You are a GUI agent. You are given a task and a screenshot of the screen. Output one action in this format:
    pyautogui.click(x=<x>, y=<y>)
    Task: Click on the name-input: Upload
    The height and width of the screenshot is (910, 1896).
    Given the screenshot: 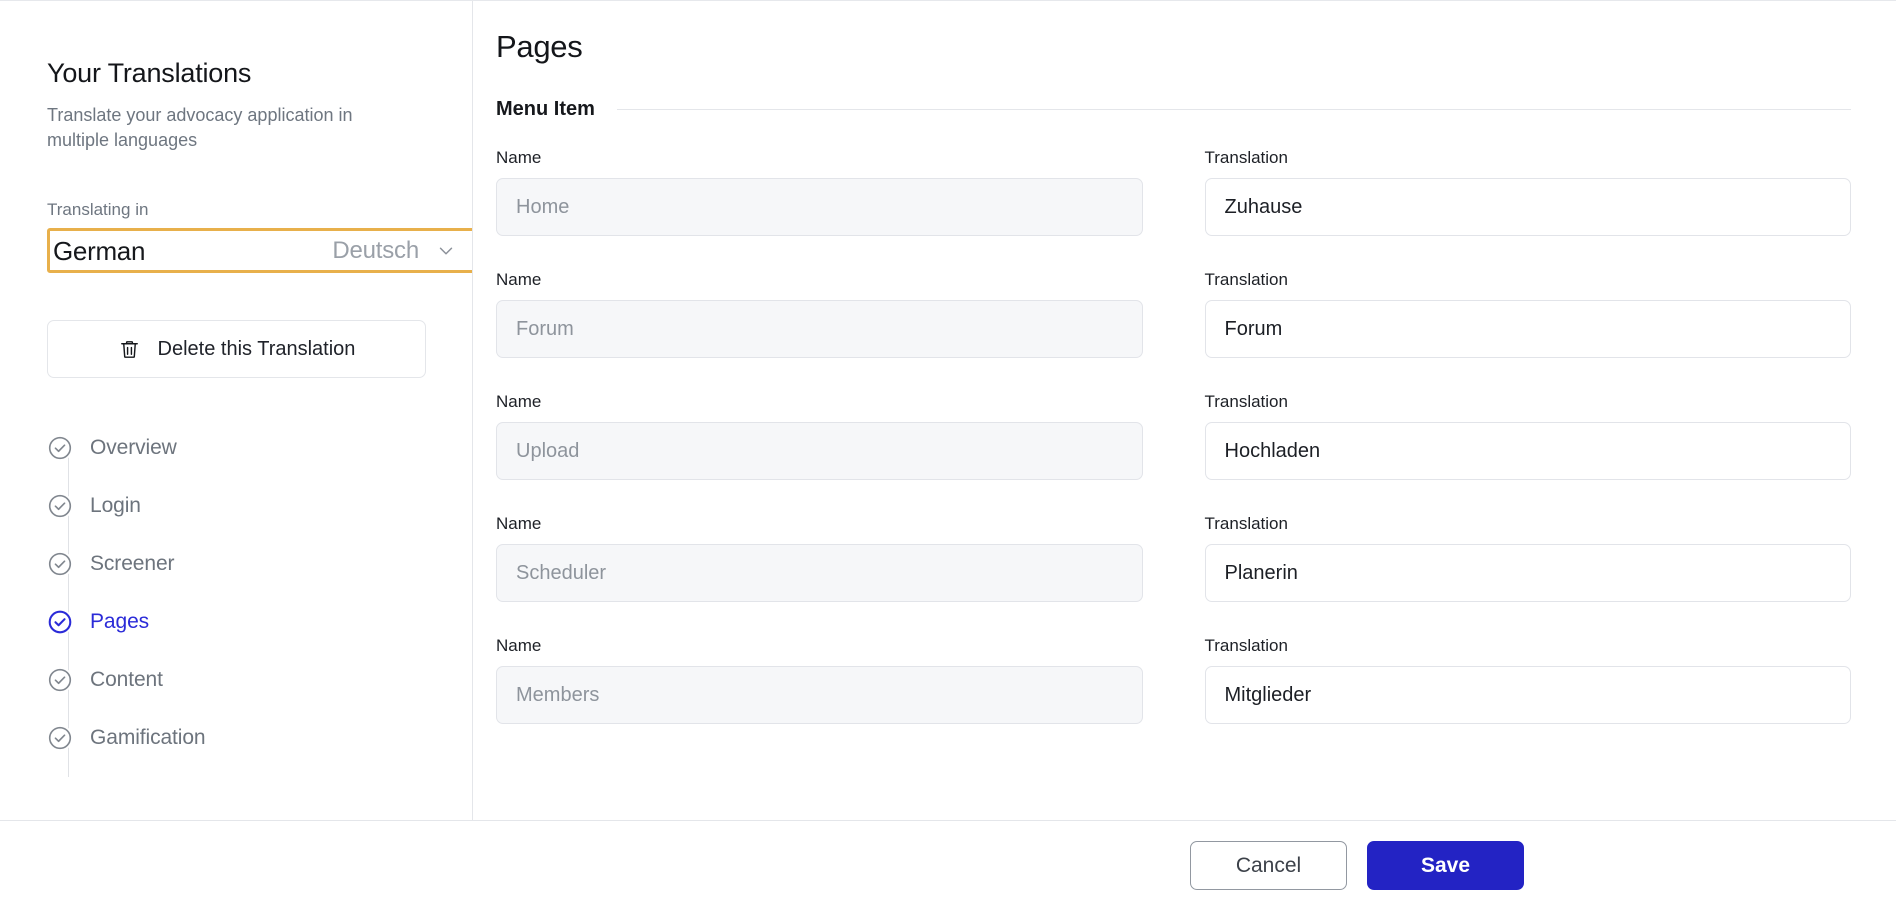 What is the action you would take?
    pyautogui.click(x=819, y=451)
    